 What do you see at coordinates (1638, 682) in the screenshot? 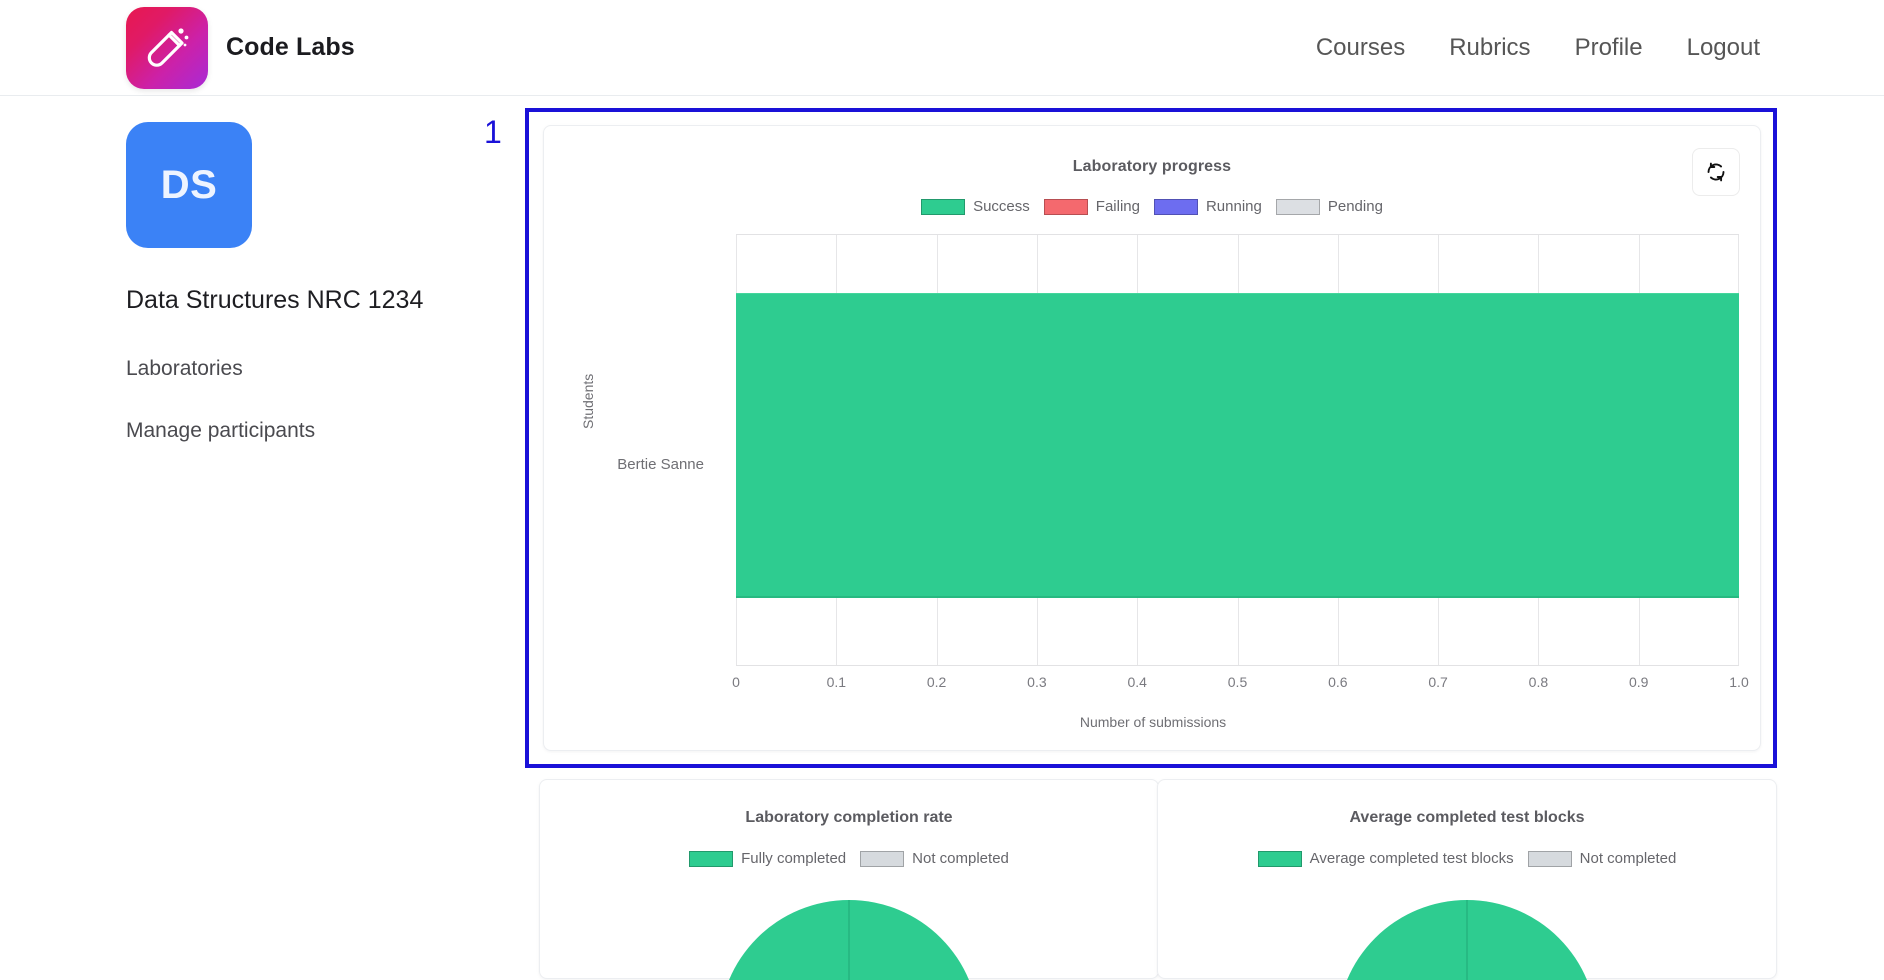
I see `x-tick-9: 0.9` at bounding box center [1638, 682].